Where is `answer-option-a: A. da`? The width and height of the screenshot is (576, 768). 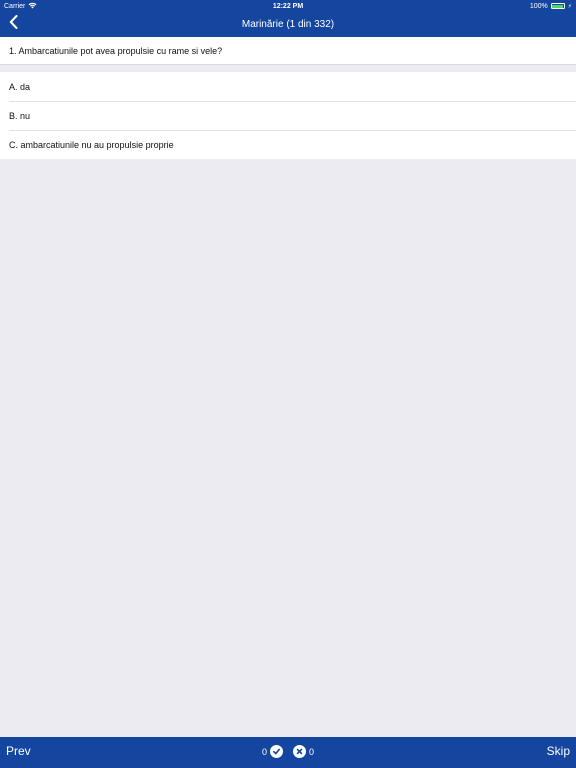
answer-option-a: A. da is located at coordinates (288, 86).